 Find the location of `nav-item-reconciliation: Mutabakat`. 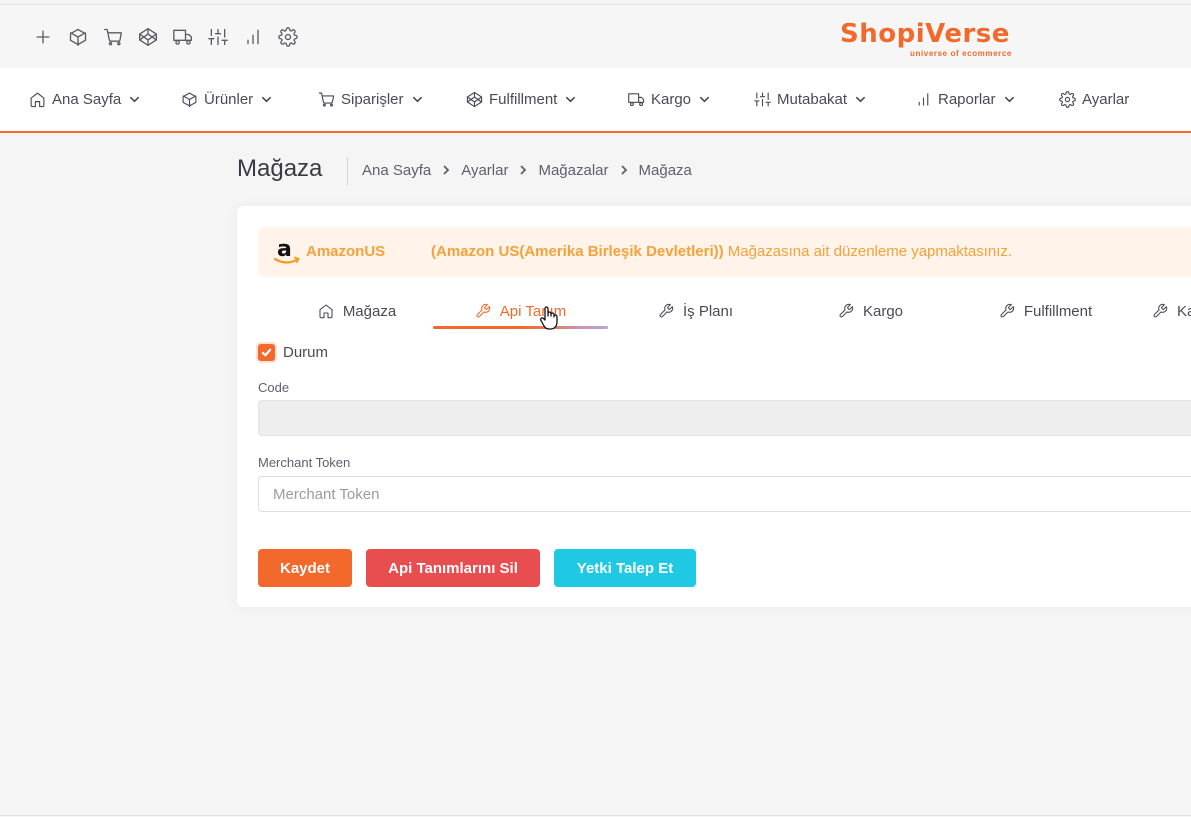

nav-item-reconciliation: Mutabakat is located at coordinates (810, 99).